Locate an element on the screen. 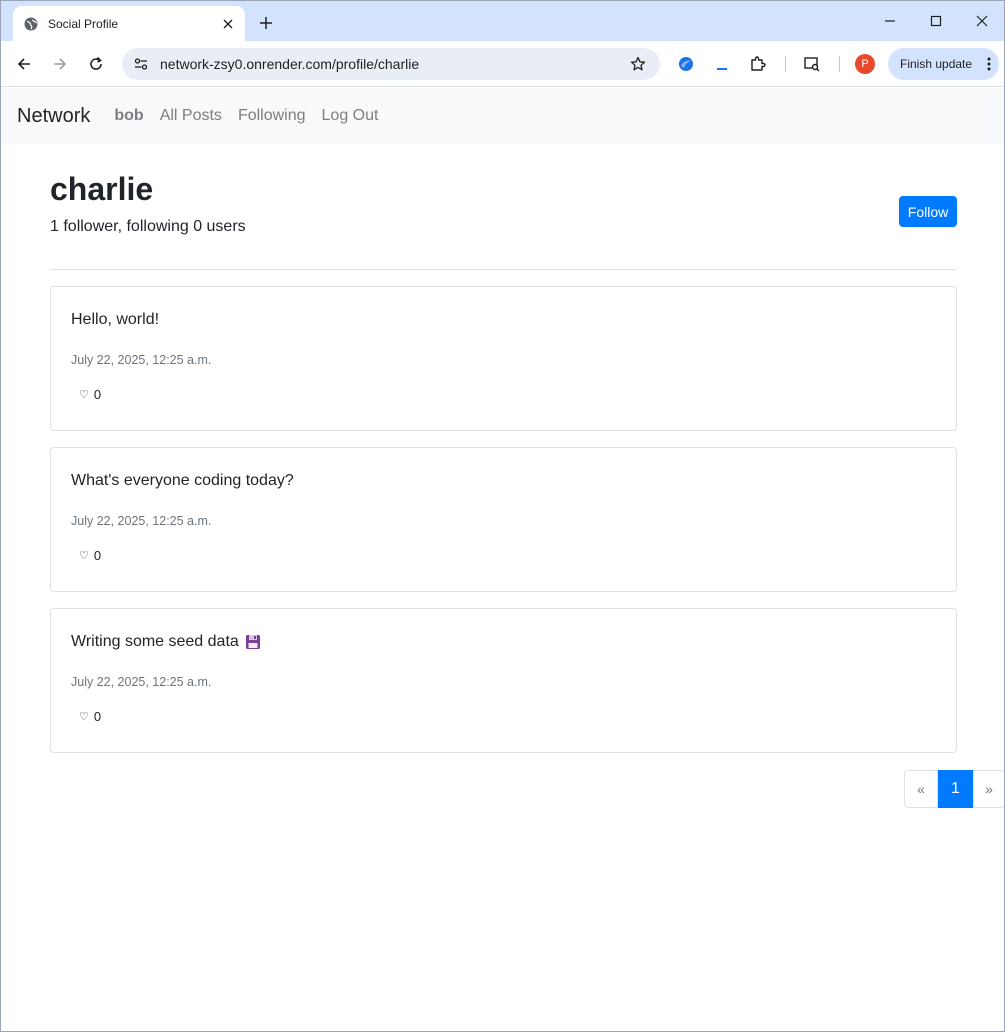  nav-following: Following is located at coordinates (272, 116).